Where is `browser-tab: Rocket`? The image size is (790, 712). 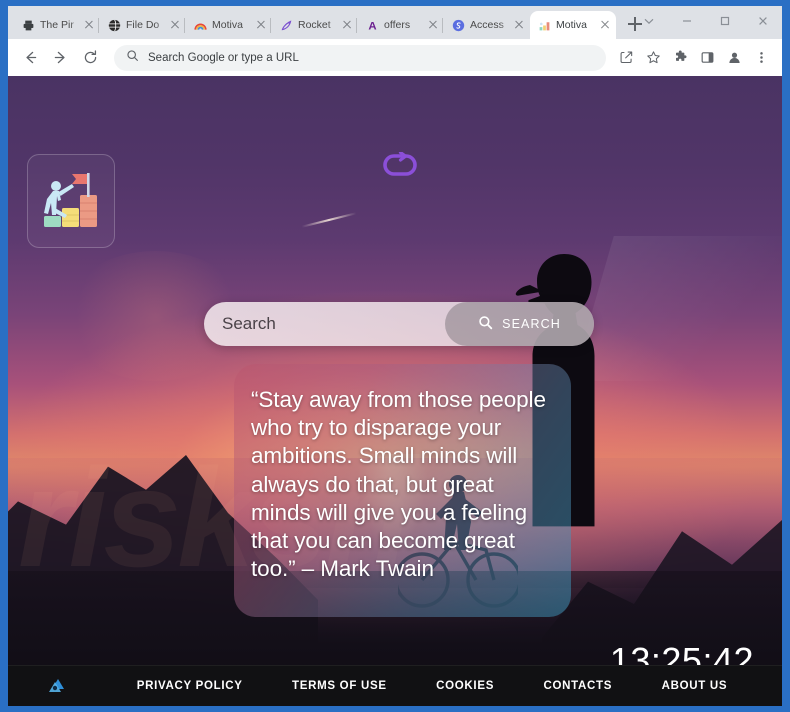
browser-tab: Rocket is located at coordinates (314, 25).